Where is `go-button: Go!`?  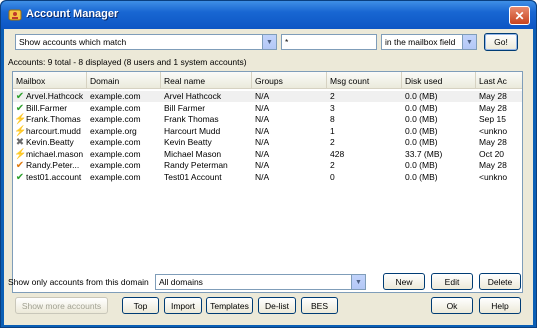
go-button: Go! is located at coordinates (501, 42).